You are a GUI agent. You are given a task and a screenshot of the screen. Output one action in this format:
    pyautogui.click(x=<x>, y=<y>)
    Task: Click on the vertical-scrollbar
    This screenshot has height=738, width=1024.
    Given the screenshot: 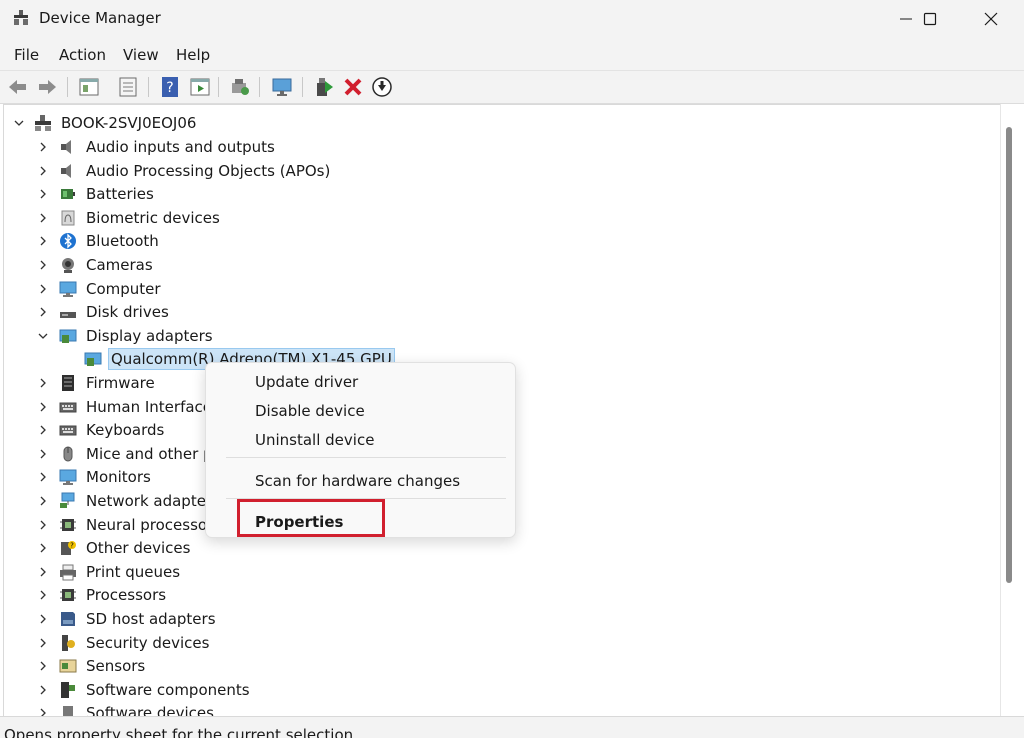 What is the action you would take?
    pyautogui.click(x=1012, y=410)
    